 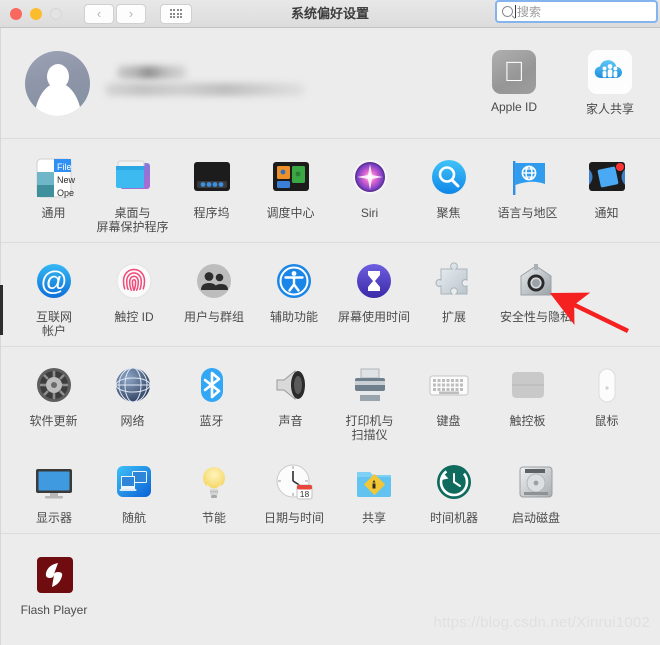 I want to click on pref-internet-accounts: @ 互联网 帐户, so click(x=54, y=295).